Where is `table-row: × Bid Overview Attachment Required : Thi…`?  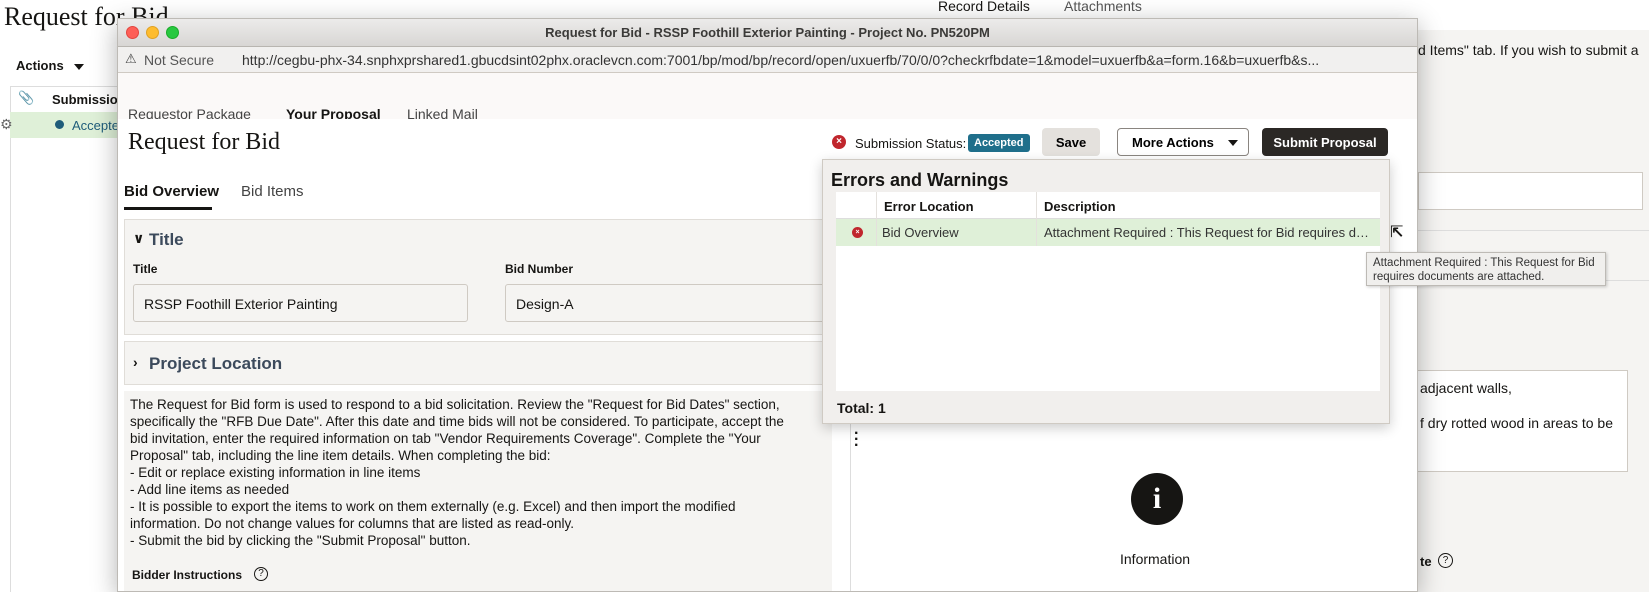 table-row: × Bid Overview Attachment Required : Thi… is located at coordinates (1108, 232).